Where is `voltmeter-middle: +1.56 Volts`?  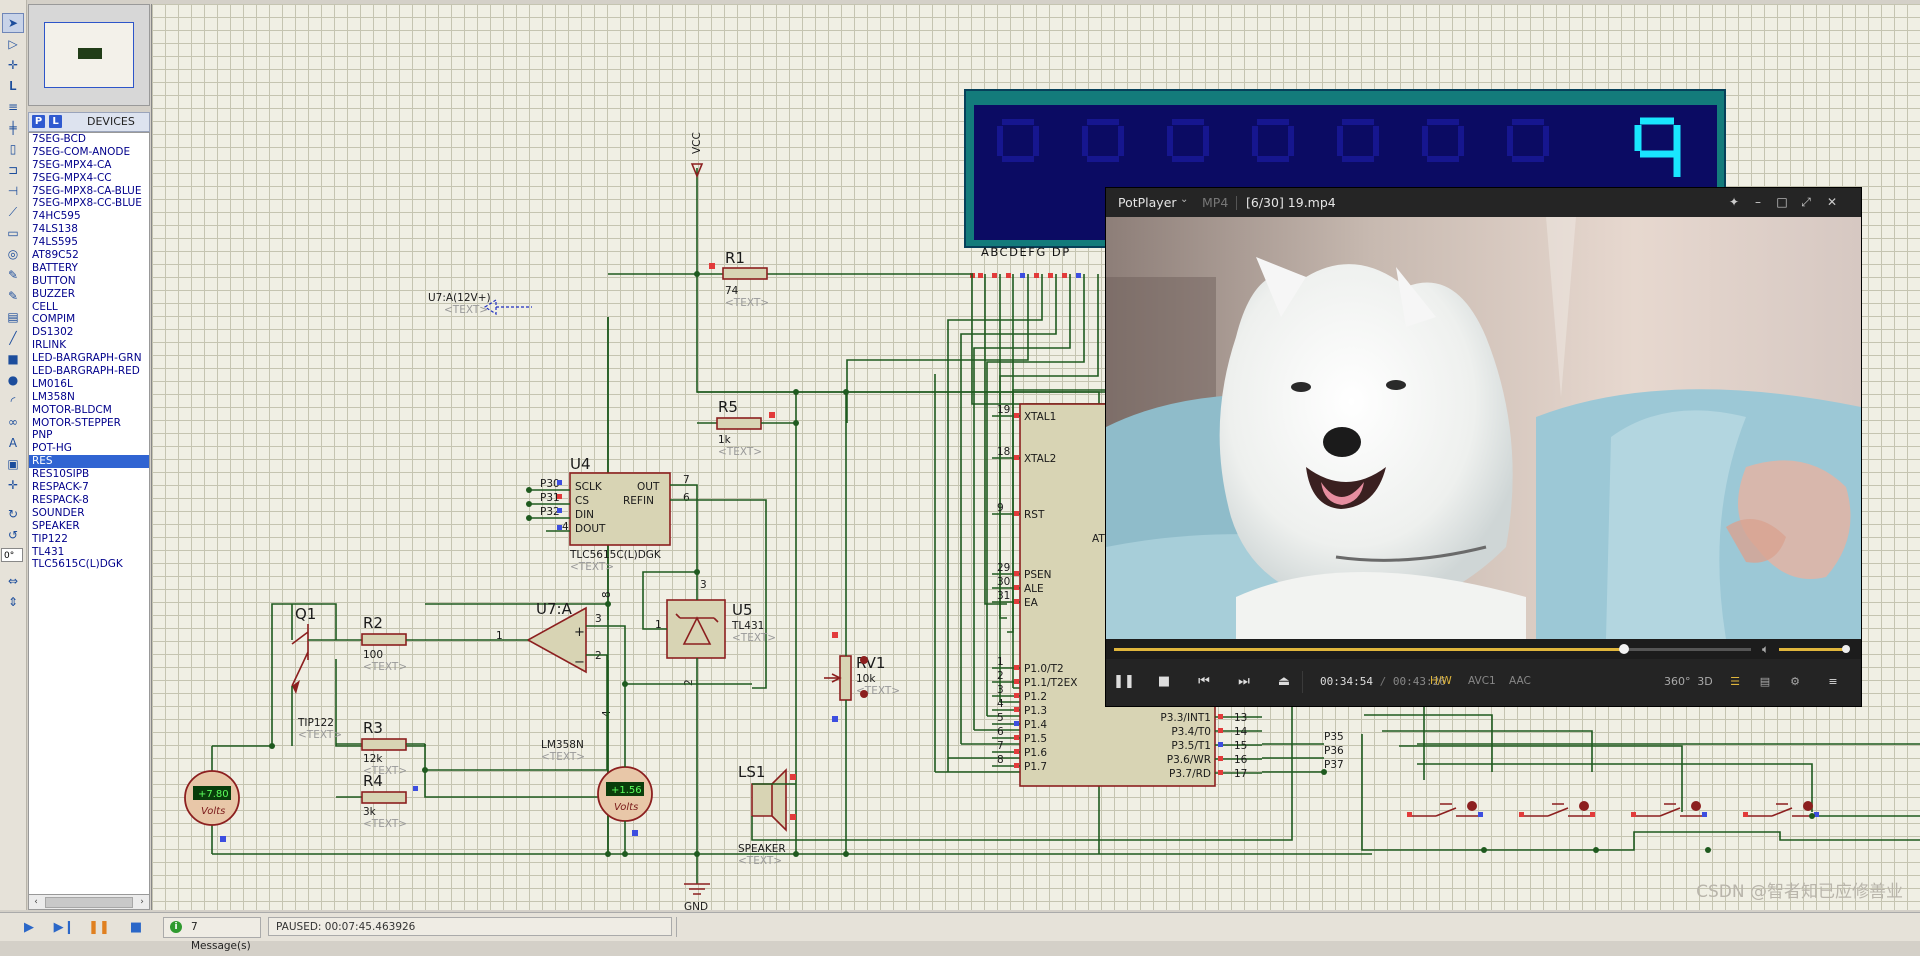
voltmeter-middle: +1.56 Volts is located at coordinates (625, 769).